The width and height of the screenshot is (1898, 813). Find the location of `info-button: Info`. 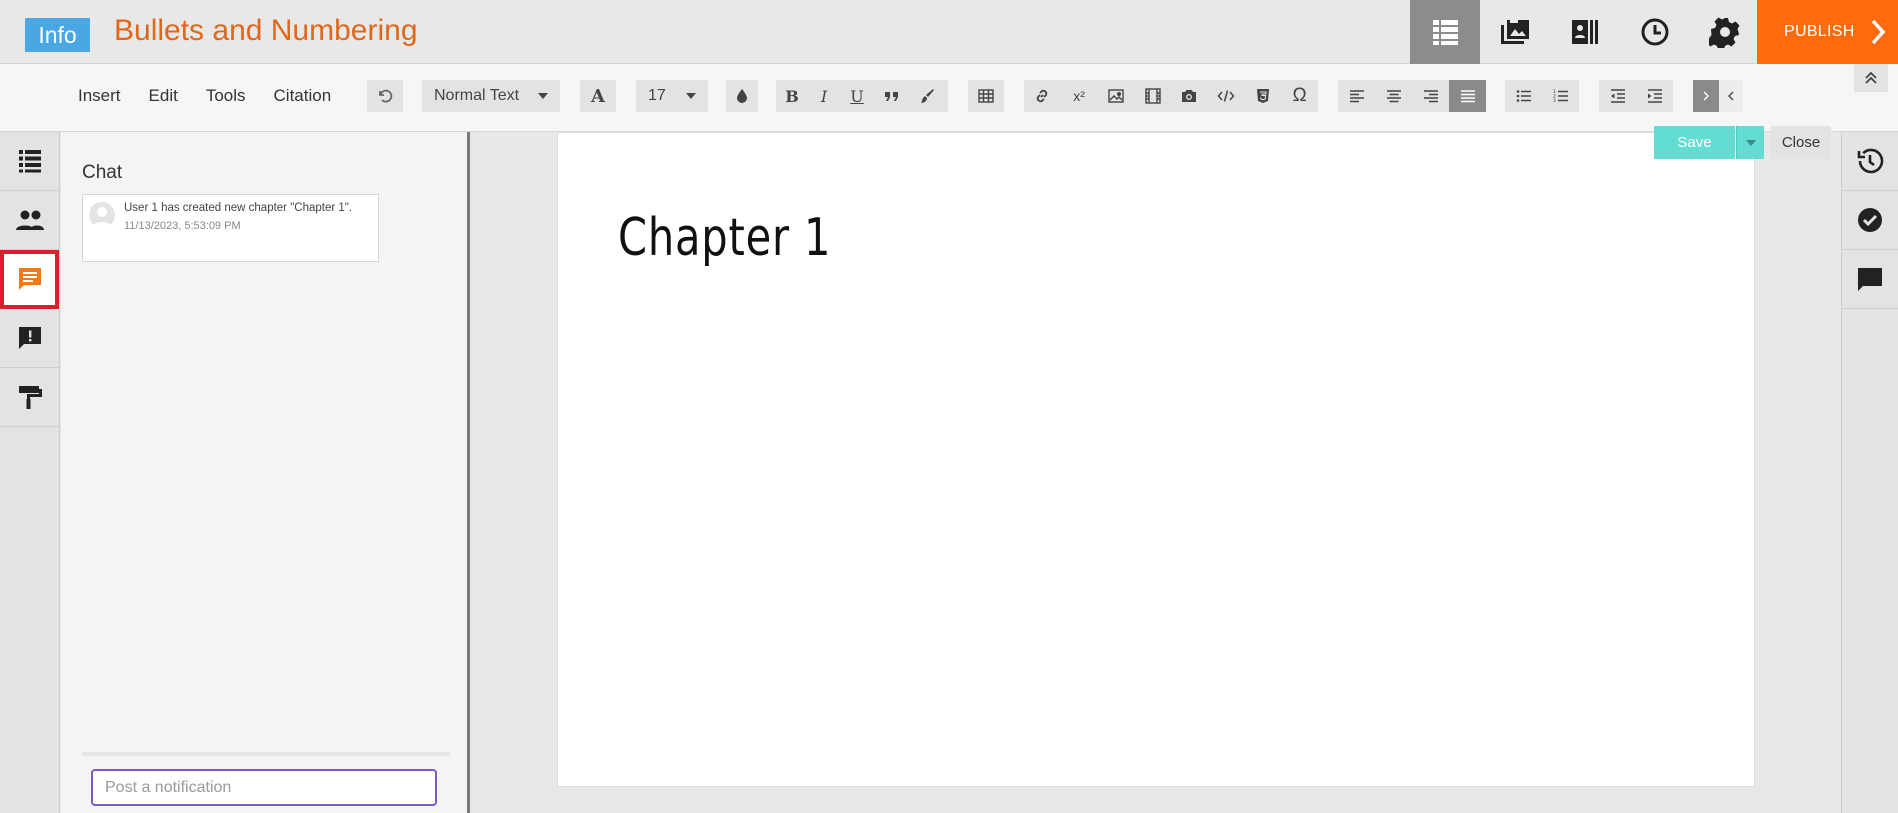

info-button: Info is located at coordinates (57, 35).